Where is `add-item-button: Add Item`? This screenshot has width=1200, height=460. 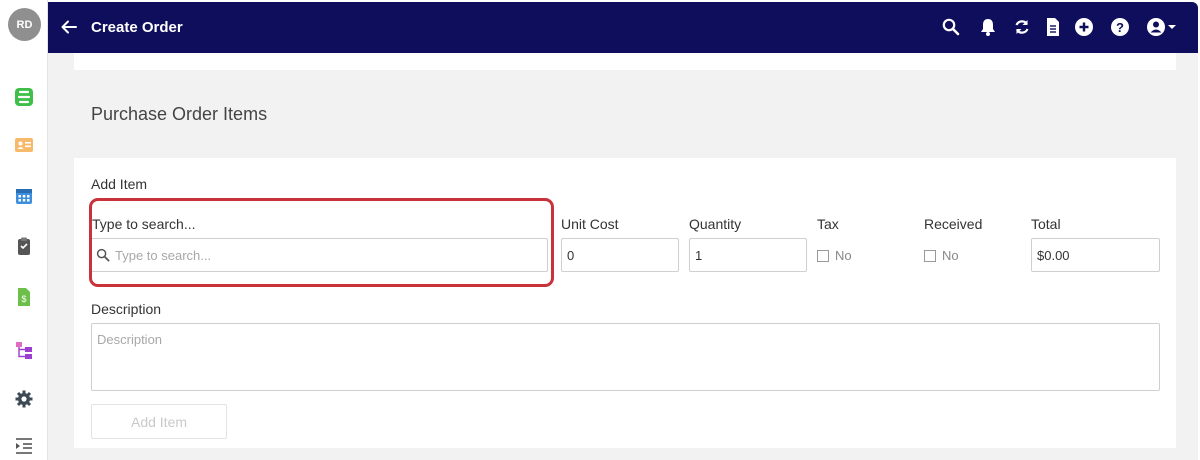
add-item-button: Add Item is located at coordinates (159, 421).